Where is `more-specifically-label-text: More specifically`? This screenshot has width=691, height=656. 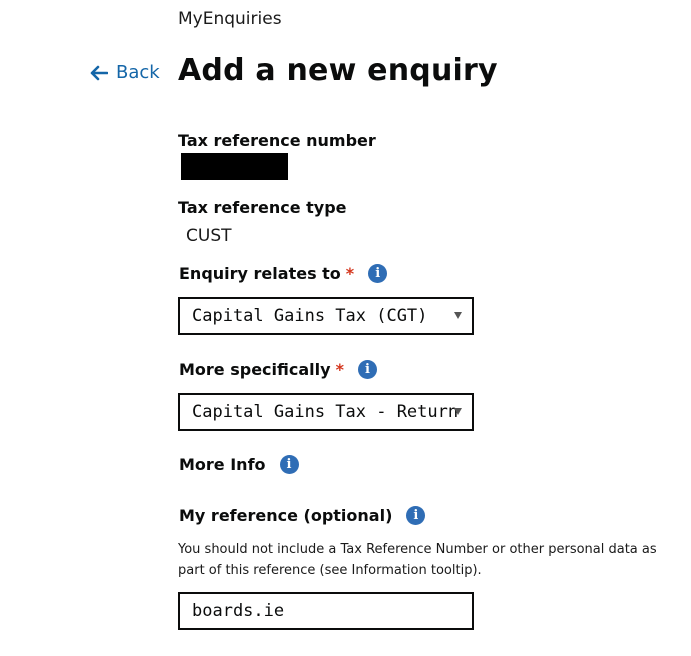
more-specifically-label-text: More specifically is located at coordinates (255, 369).